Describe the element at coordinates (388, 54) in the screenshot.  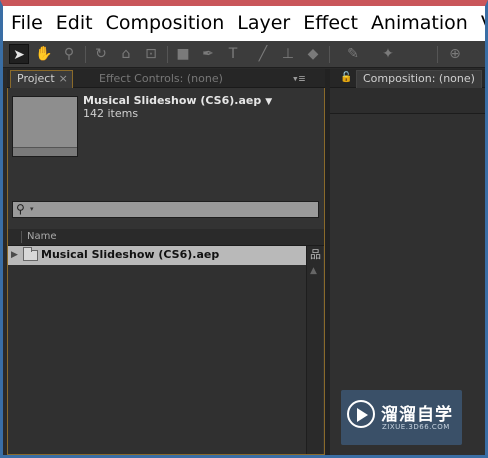
I see `puppet-pin-tool-icon: ✦` at that location.